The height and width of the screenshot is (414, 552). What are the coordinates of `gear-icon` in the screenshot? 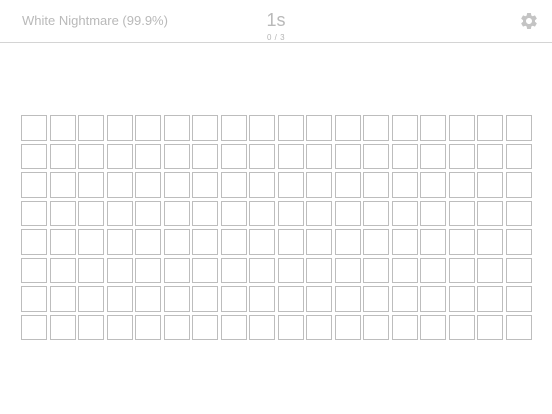 It's located at (529, 21).